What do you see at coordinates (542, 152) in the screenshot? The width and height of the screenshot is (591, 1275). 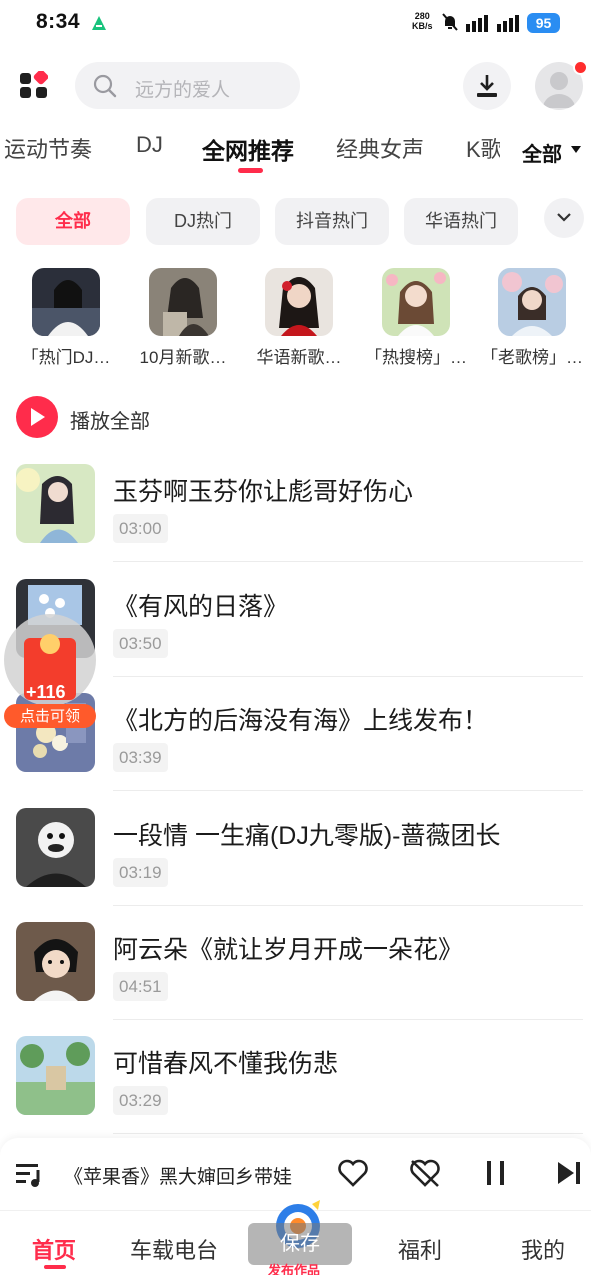 I see `all-categories-button: 全部` at bounding box center [542, 152].